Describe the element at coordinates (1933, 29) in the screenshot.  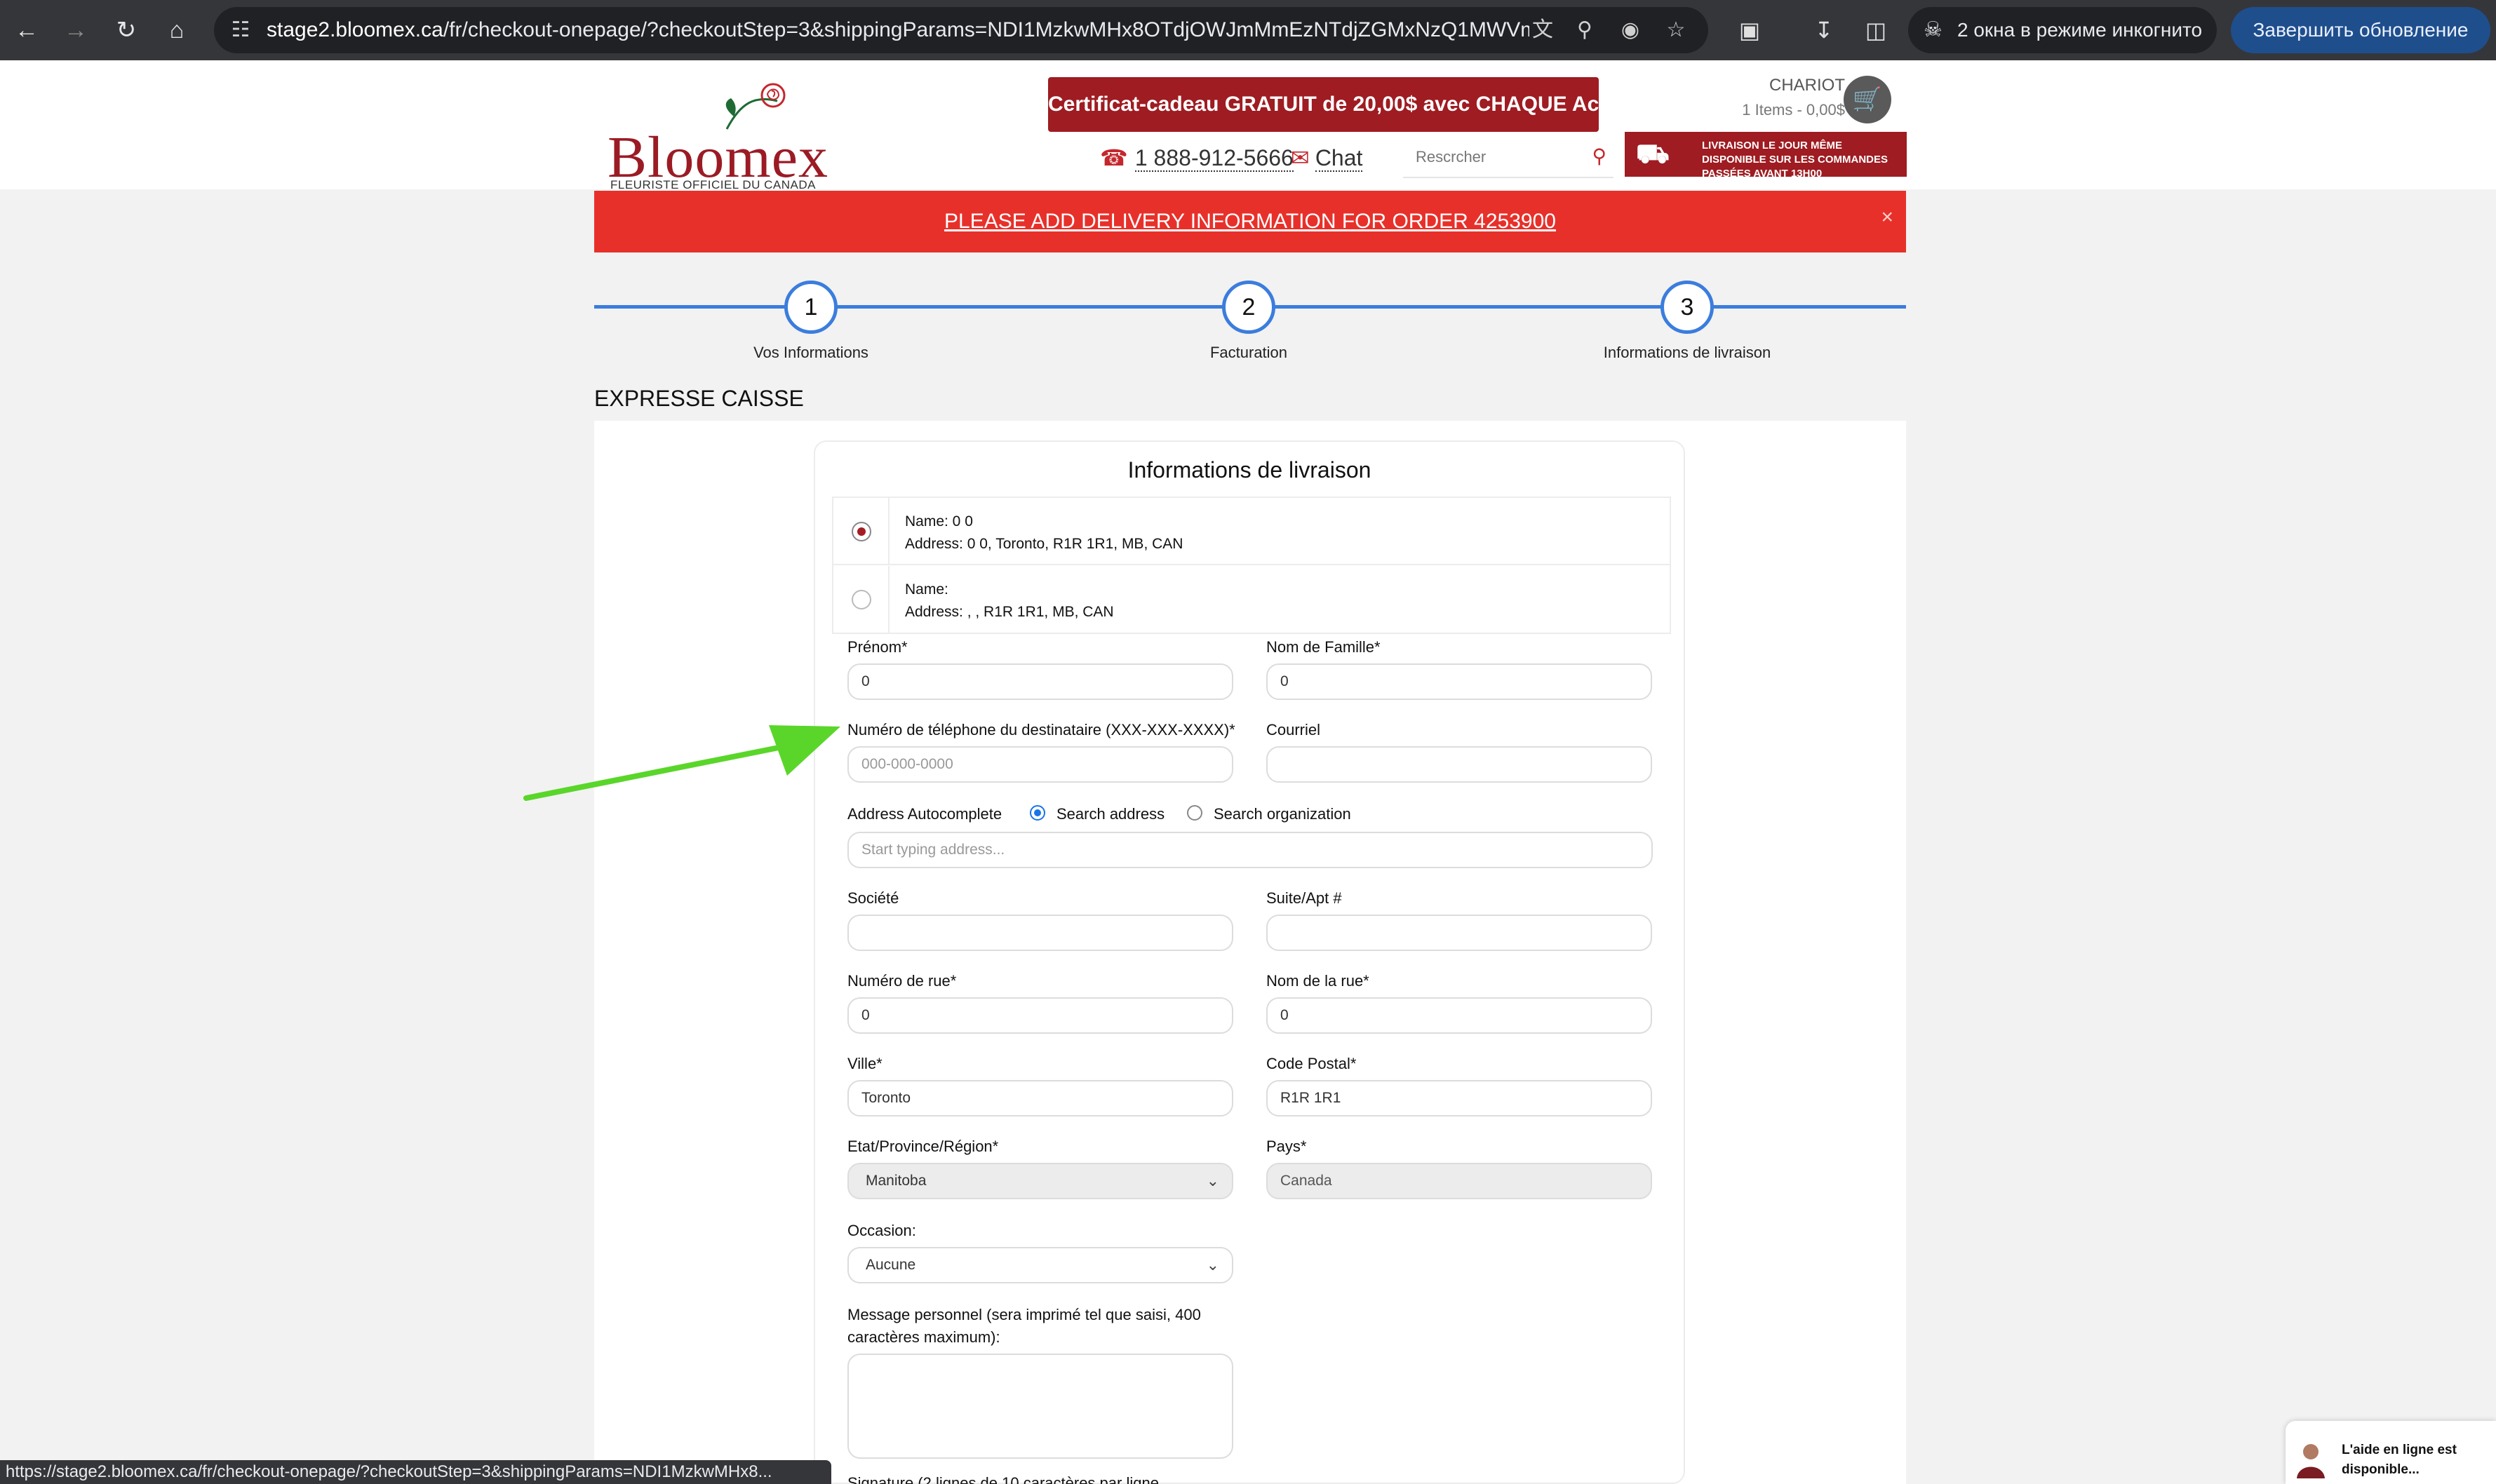
I see `incognito-icon: ☠` at that location.